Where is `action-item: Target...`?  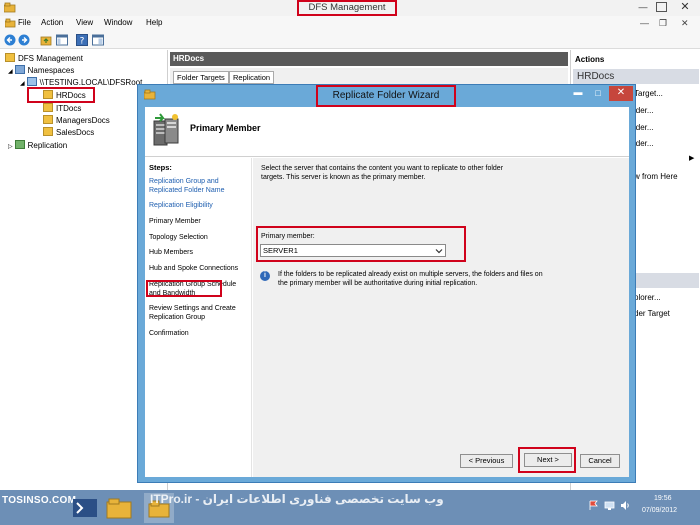
action-item: Target... is located at coordinates (648, 93).